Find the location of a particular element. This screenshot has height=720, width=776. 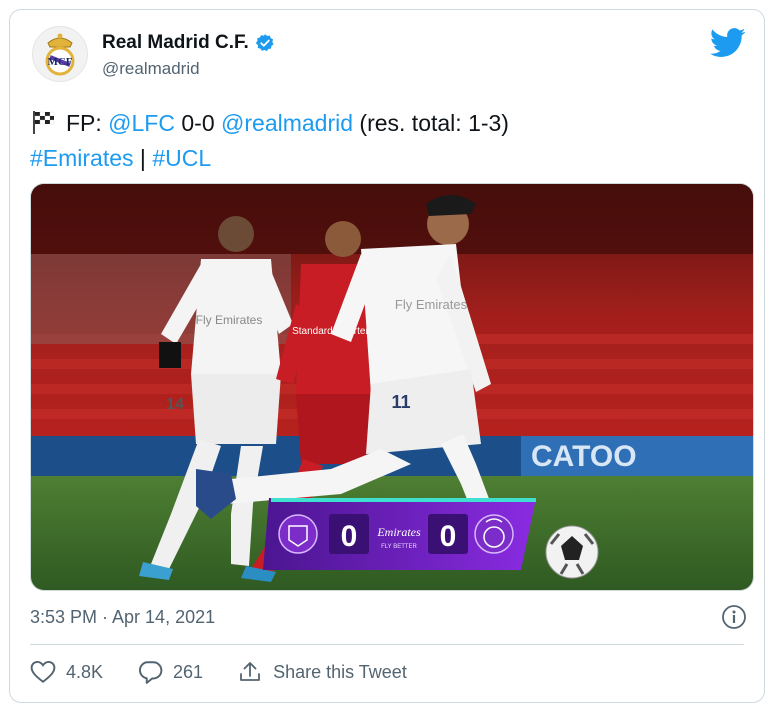

player-number-14: 14 is located at coordinates (175, 404).